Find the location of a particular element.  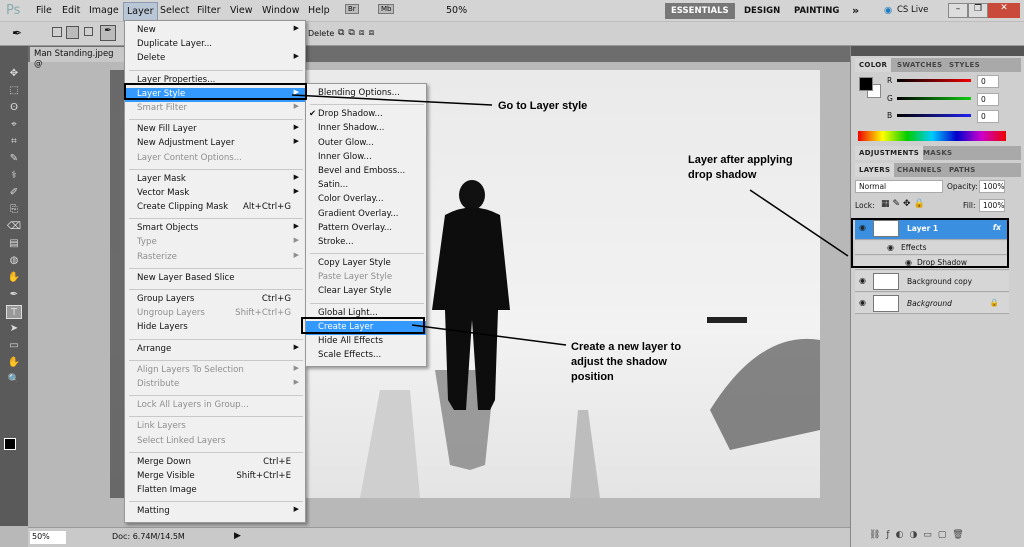

history-brush-tool-icon: ⌫ is located at coordinates (14, 227).